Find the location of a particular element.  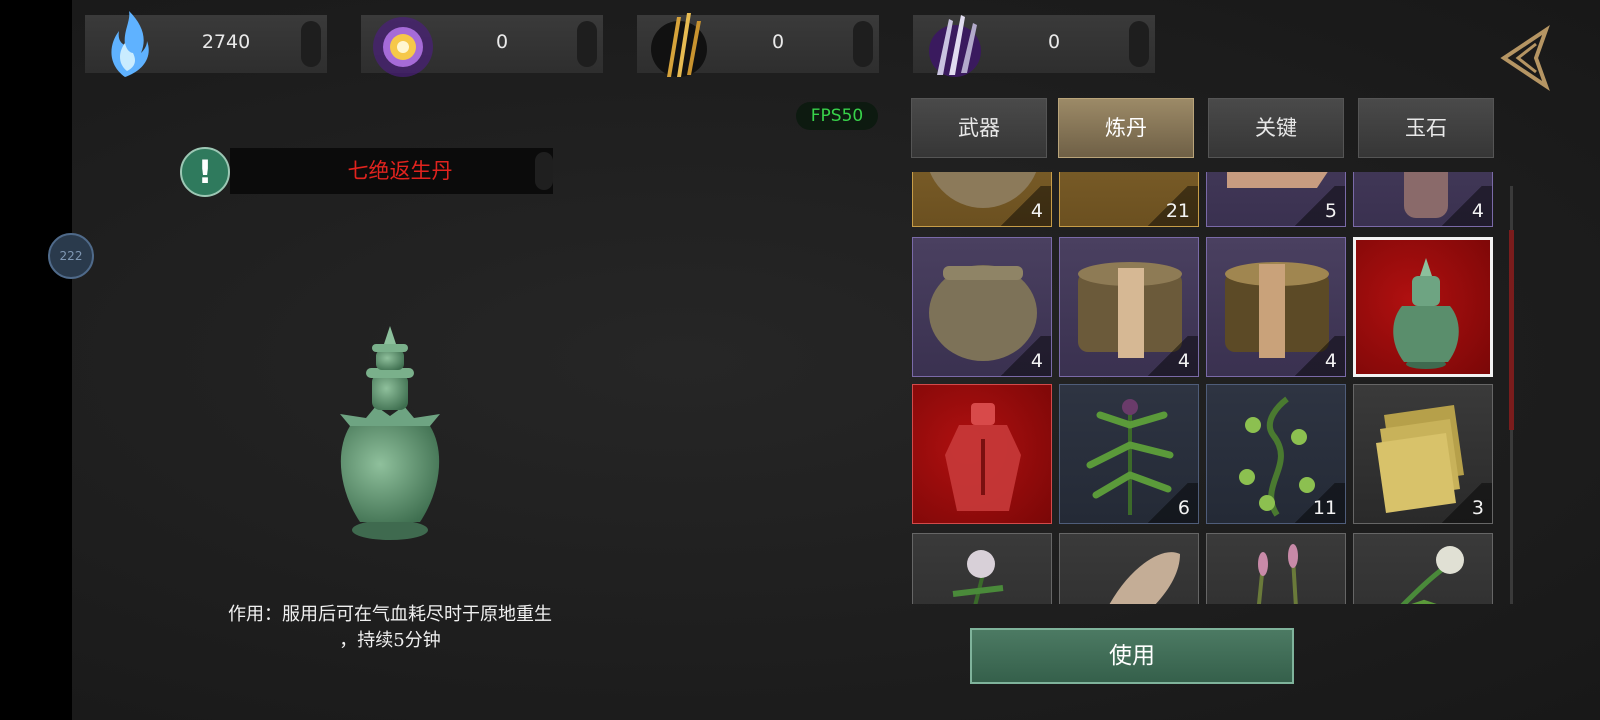

item-preview-jade-vase is located at coordinates (390, 433).